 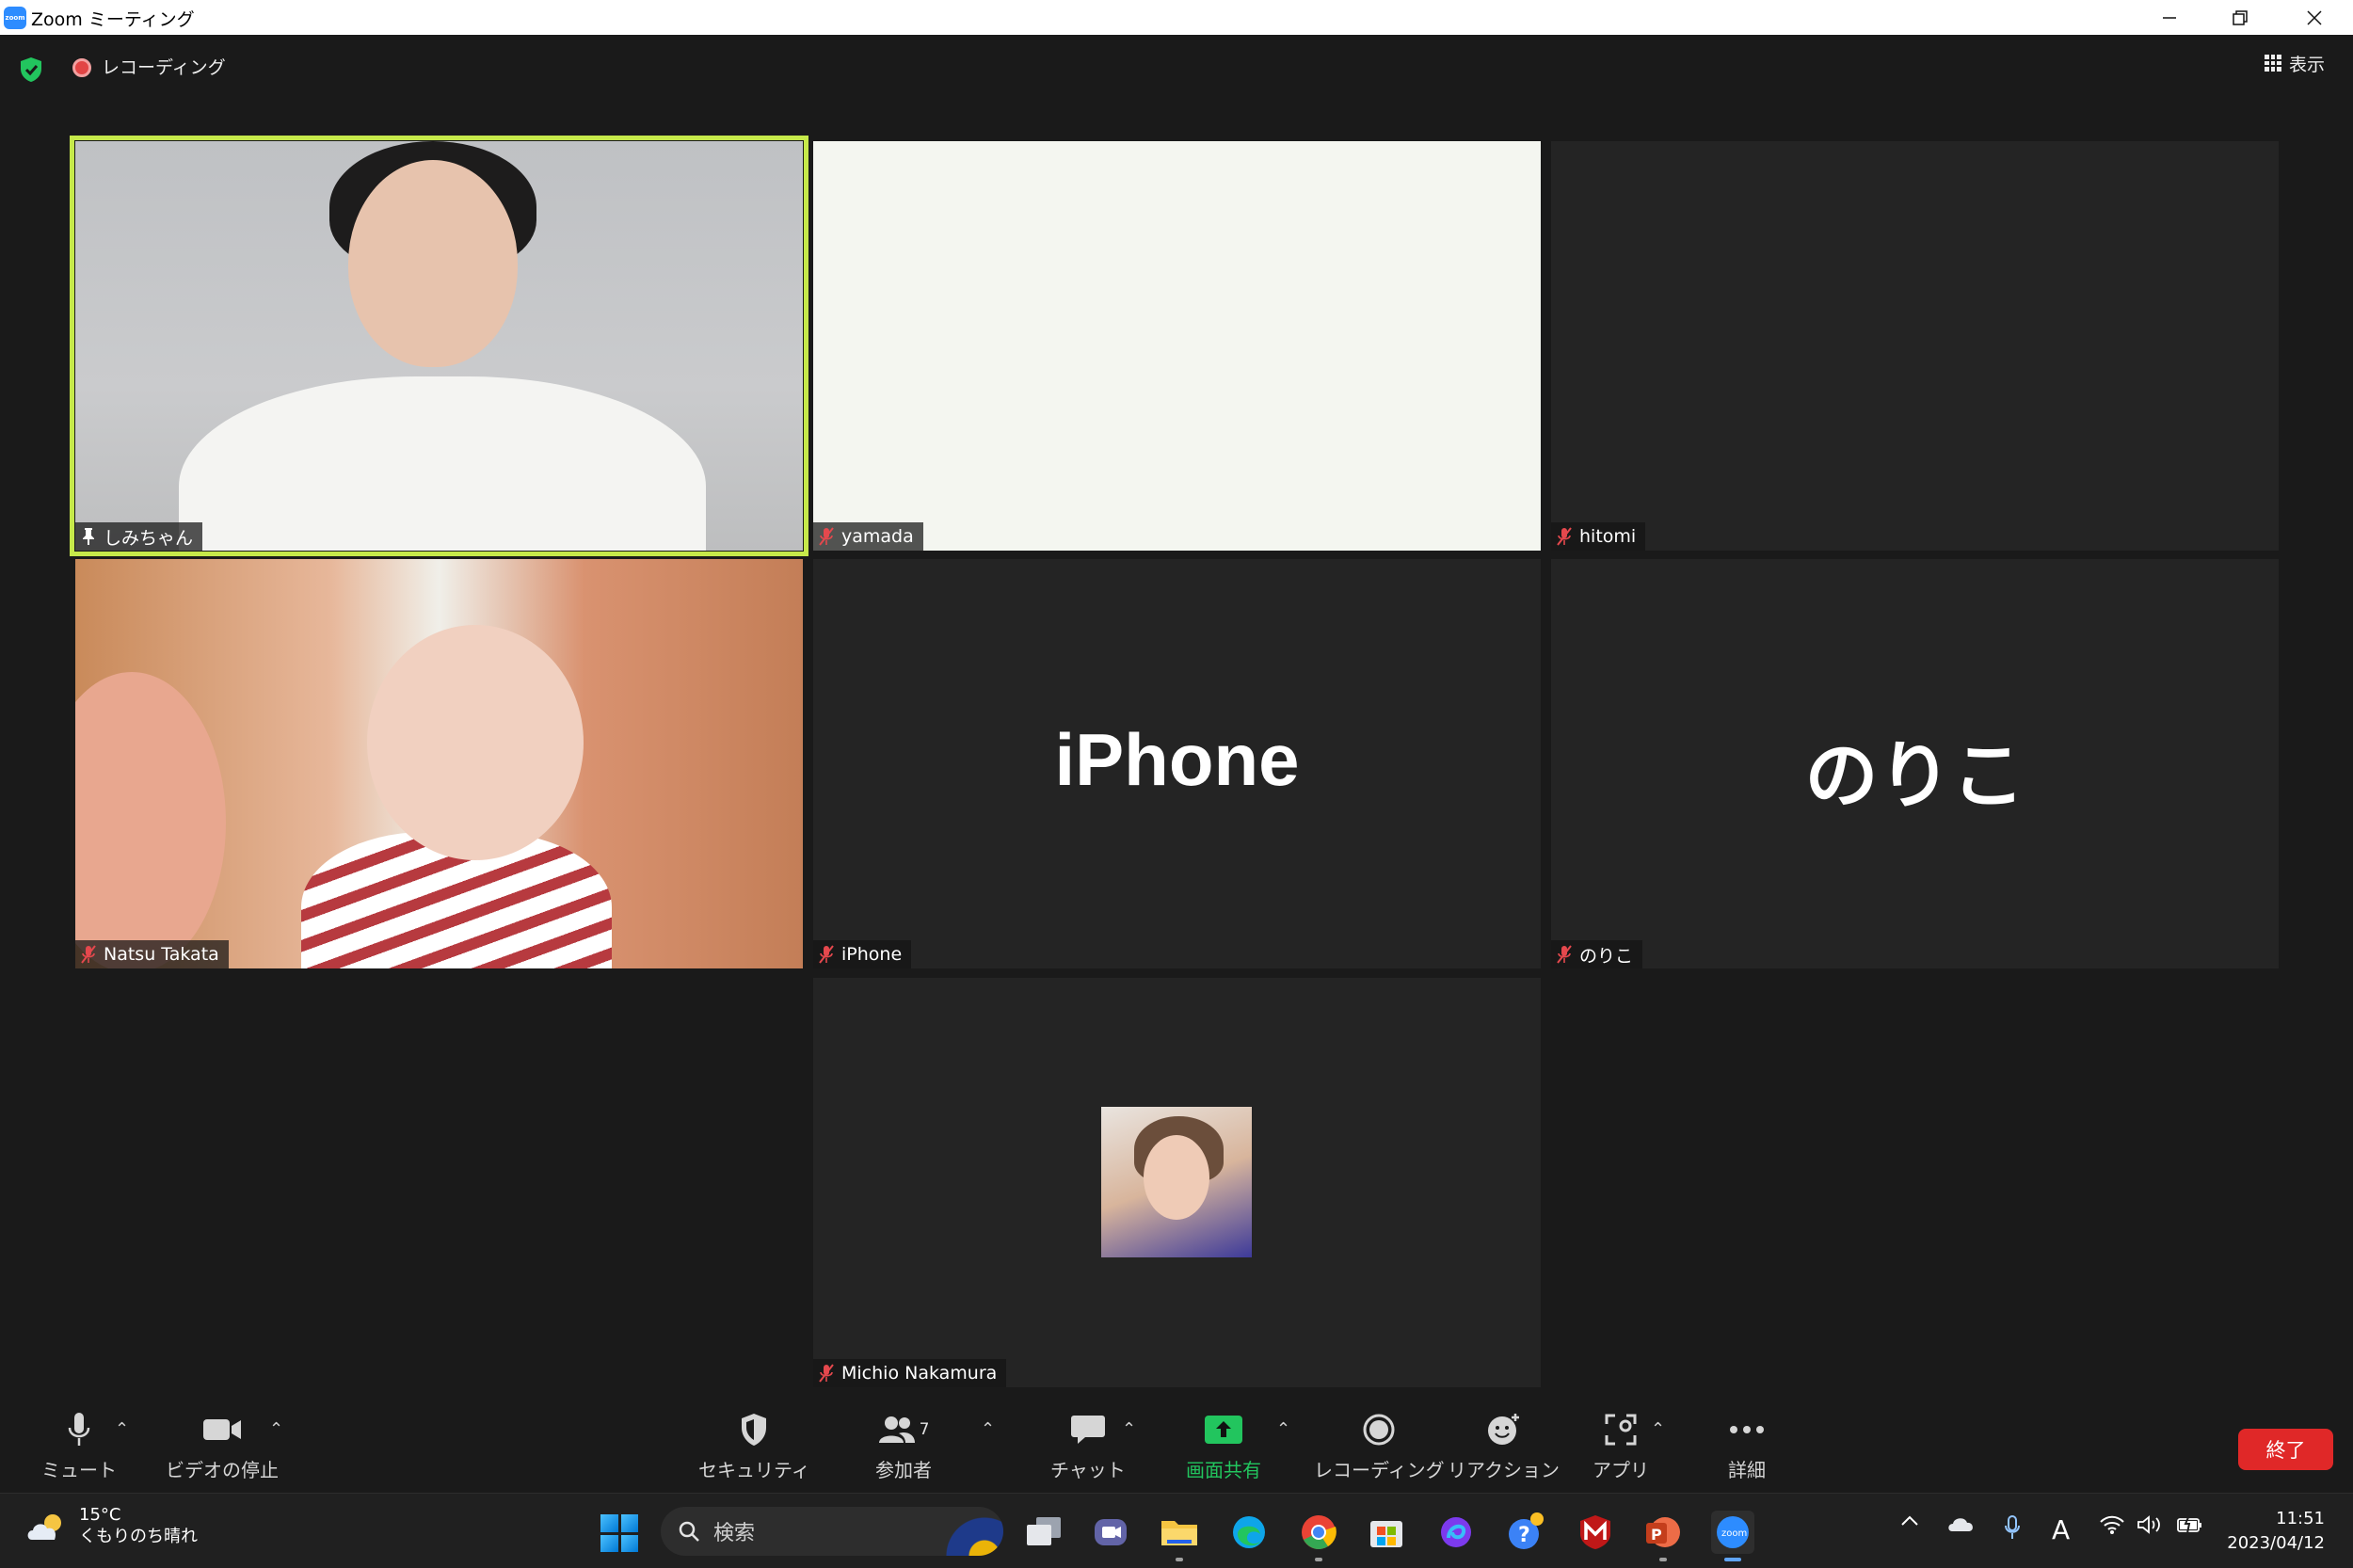 I want to click on participant-count: 7, so click(x=924, y=1429).